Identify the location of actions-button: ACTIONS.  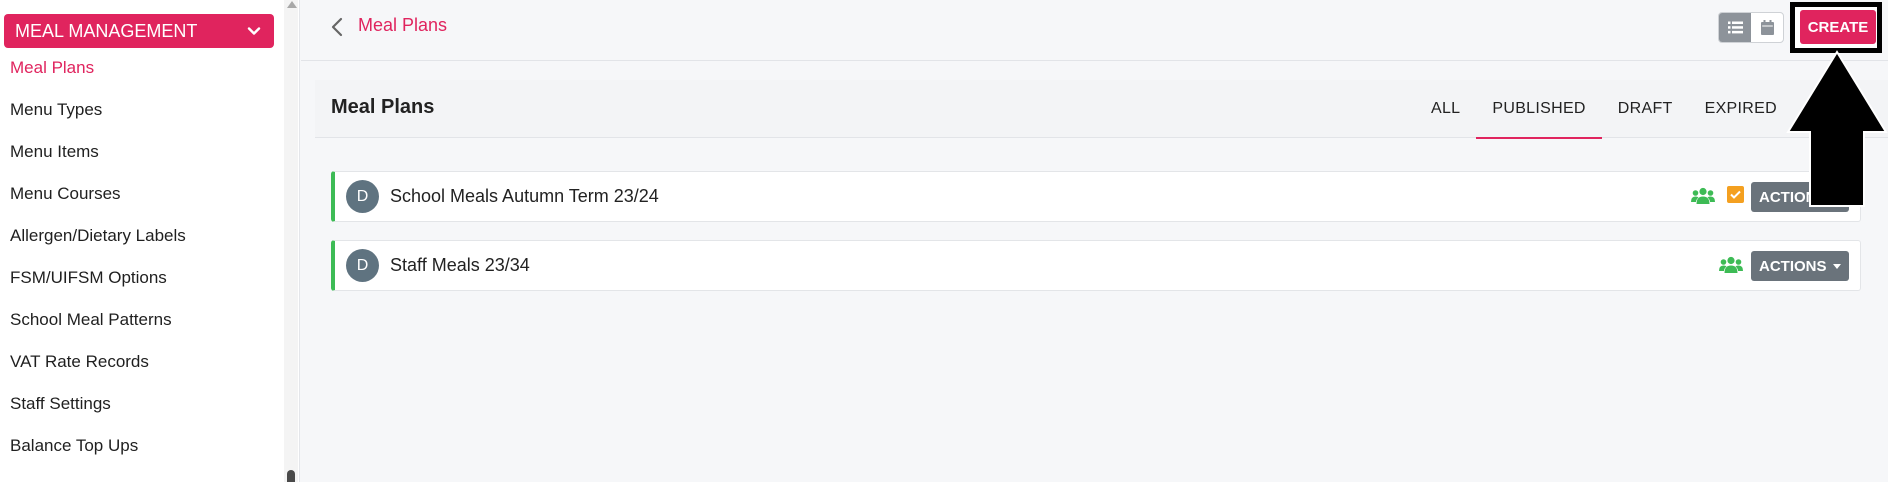
(1800, 266).